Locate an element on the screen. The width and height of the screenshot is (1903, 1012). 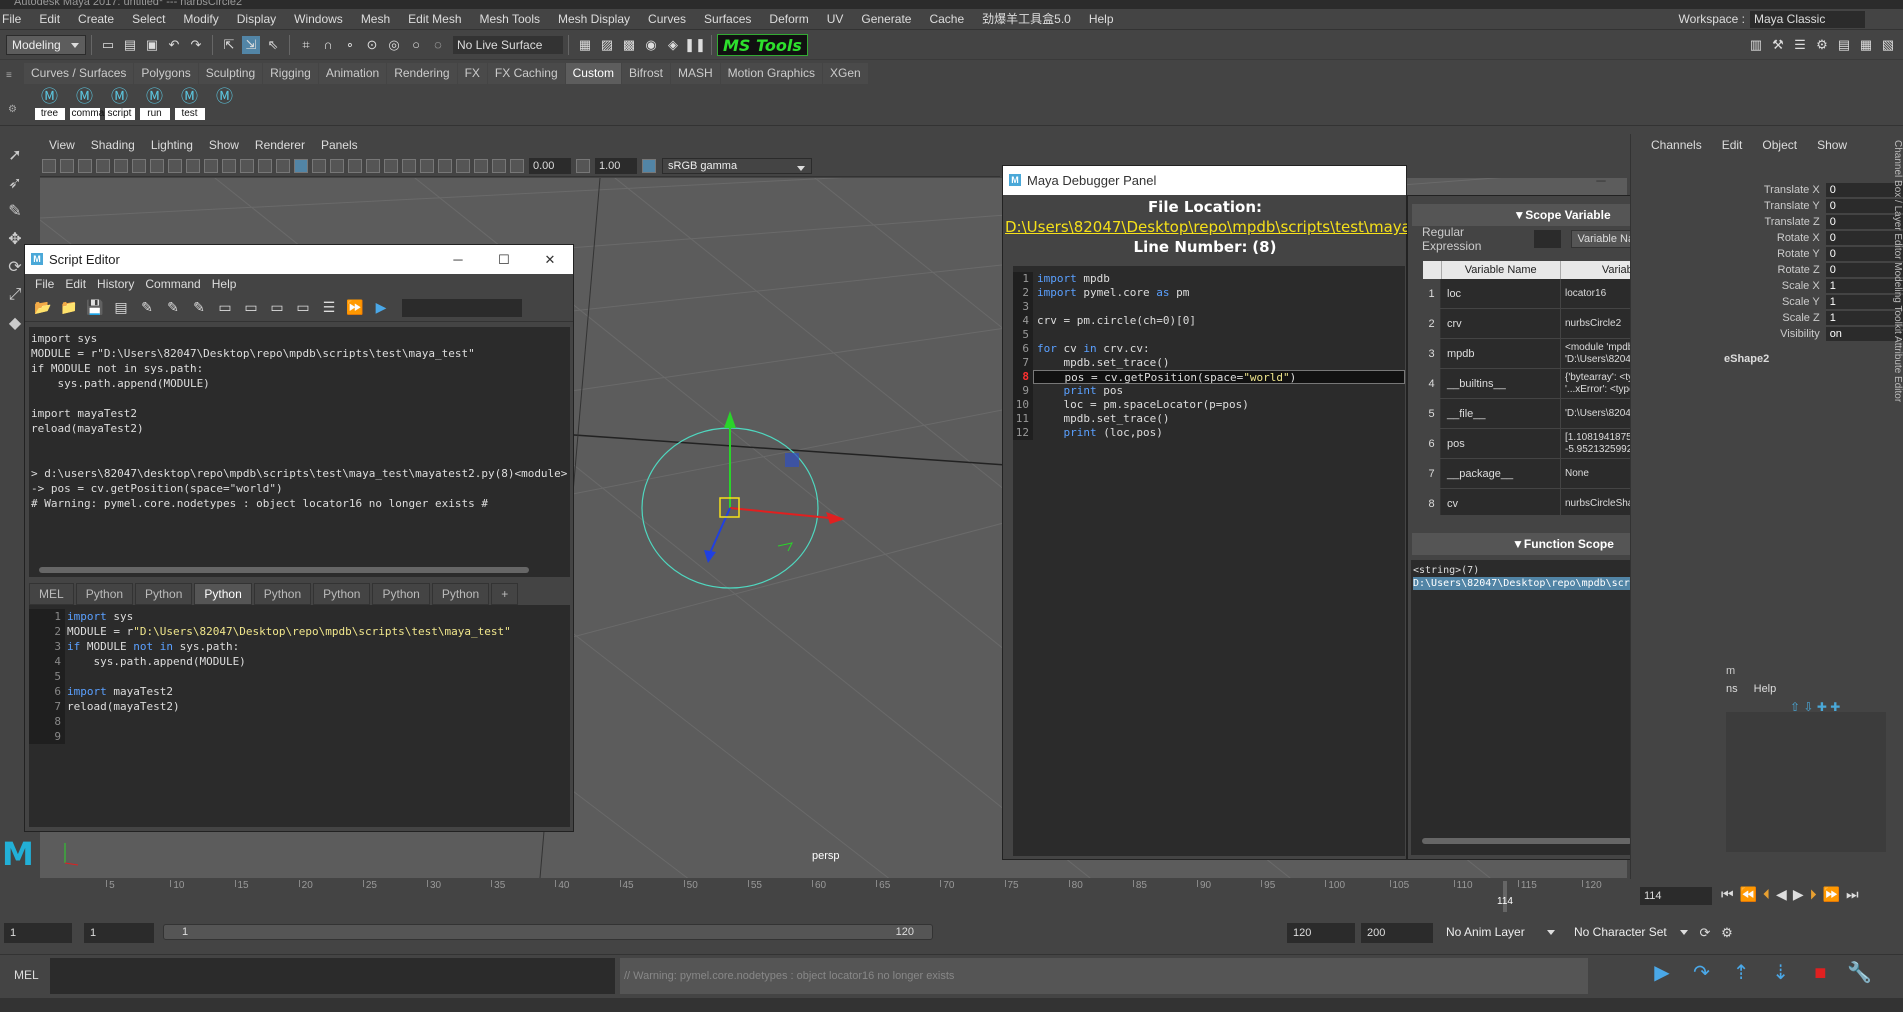
shelf-item: Ⓜtest is located at coordinates (189, 103).